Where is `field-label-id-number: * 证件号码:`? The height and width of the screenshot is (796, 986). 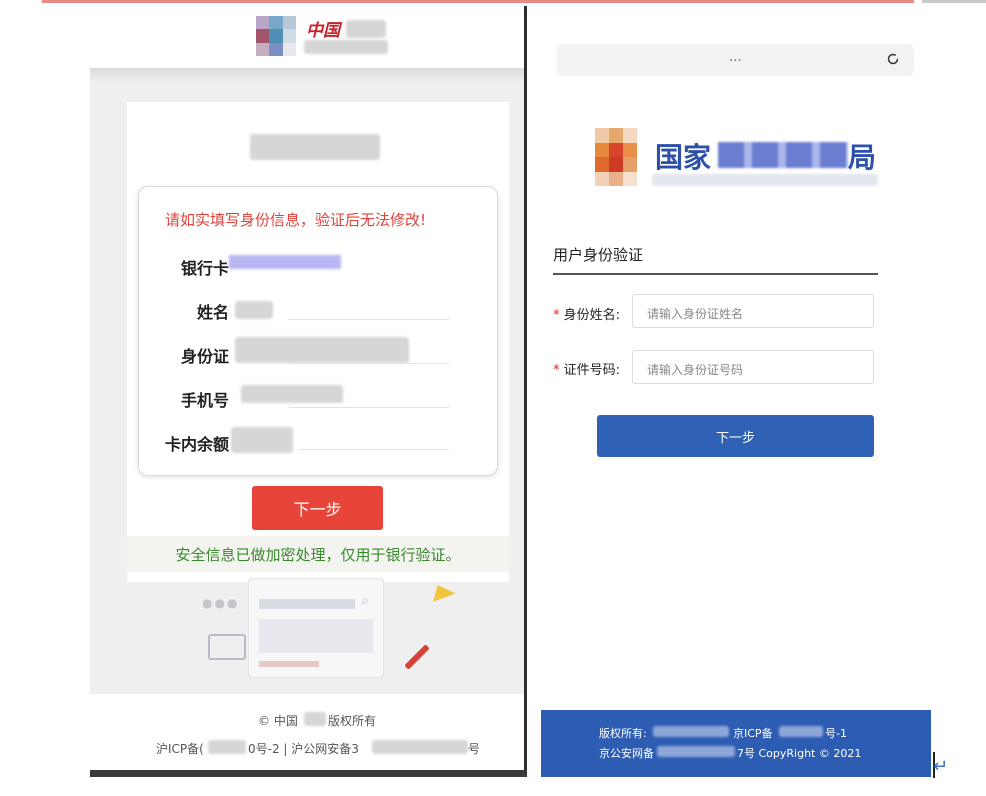 field-label-id-number: * 证件号码: is located at coordinates (586, 368).